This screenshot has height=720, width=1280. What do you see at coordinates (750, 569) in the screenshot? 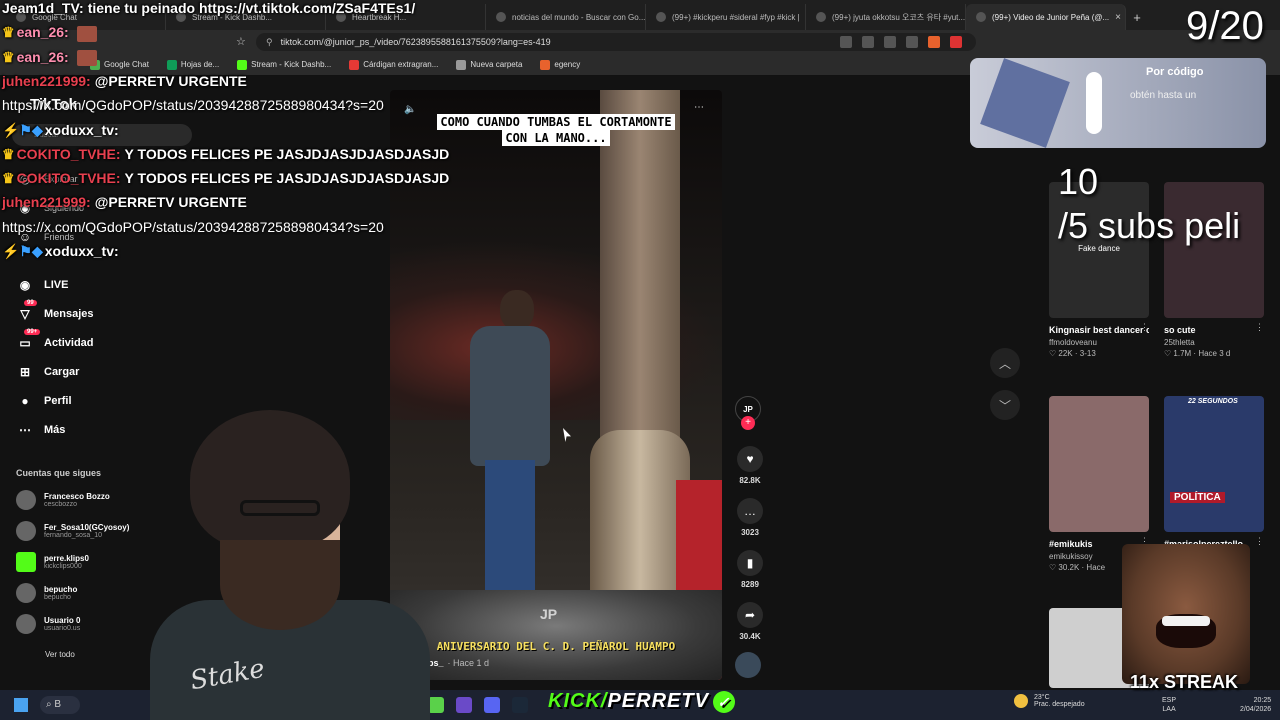
I see `save-button: ▮ 8289` at bounding box center [750, 569].